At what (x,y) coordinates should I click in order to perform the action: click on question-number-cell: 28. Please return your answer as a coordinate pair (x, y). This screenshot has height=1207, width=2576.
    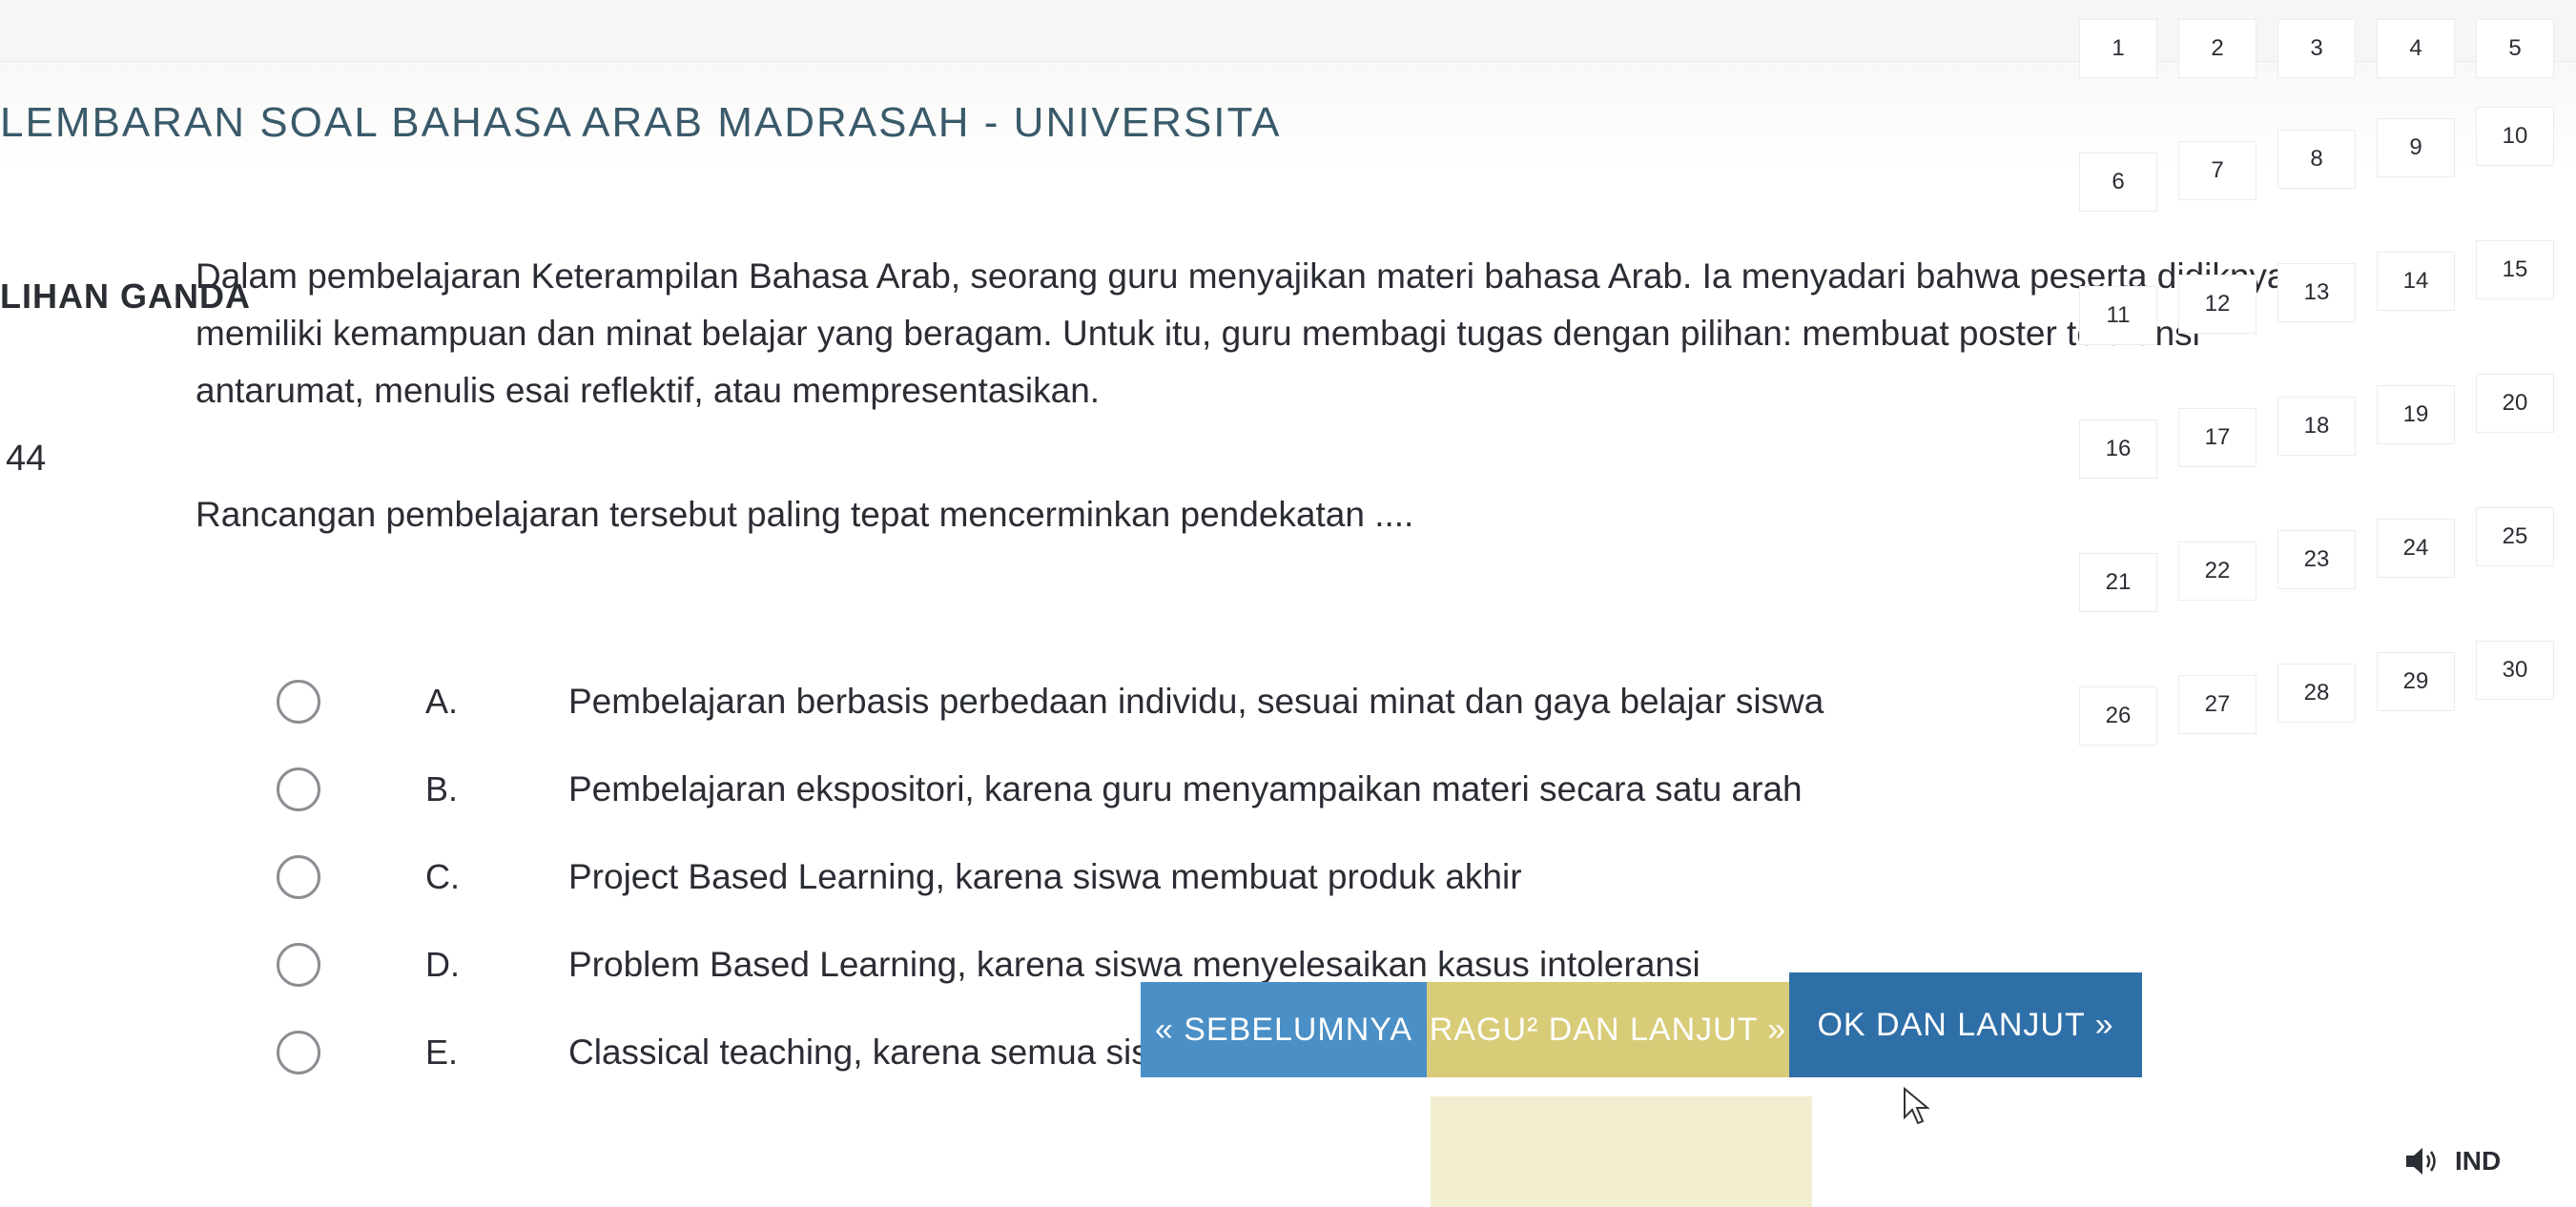
    Looking at the image, I should click on (2316, 694).